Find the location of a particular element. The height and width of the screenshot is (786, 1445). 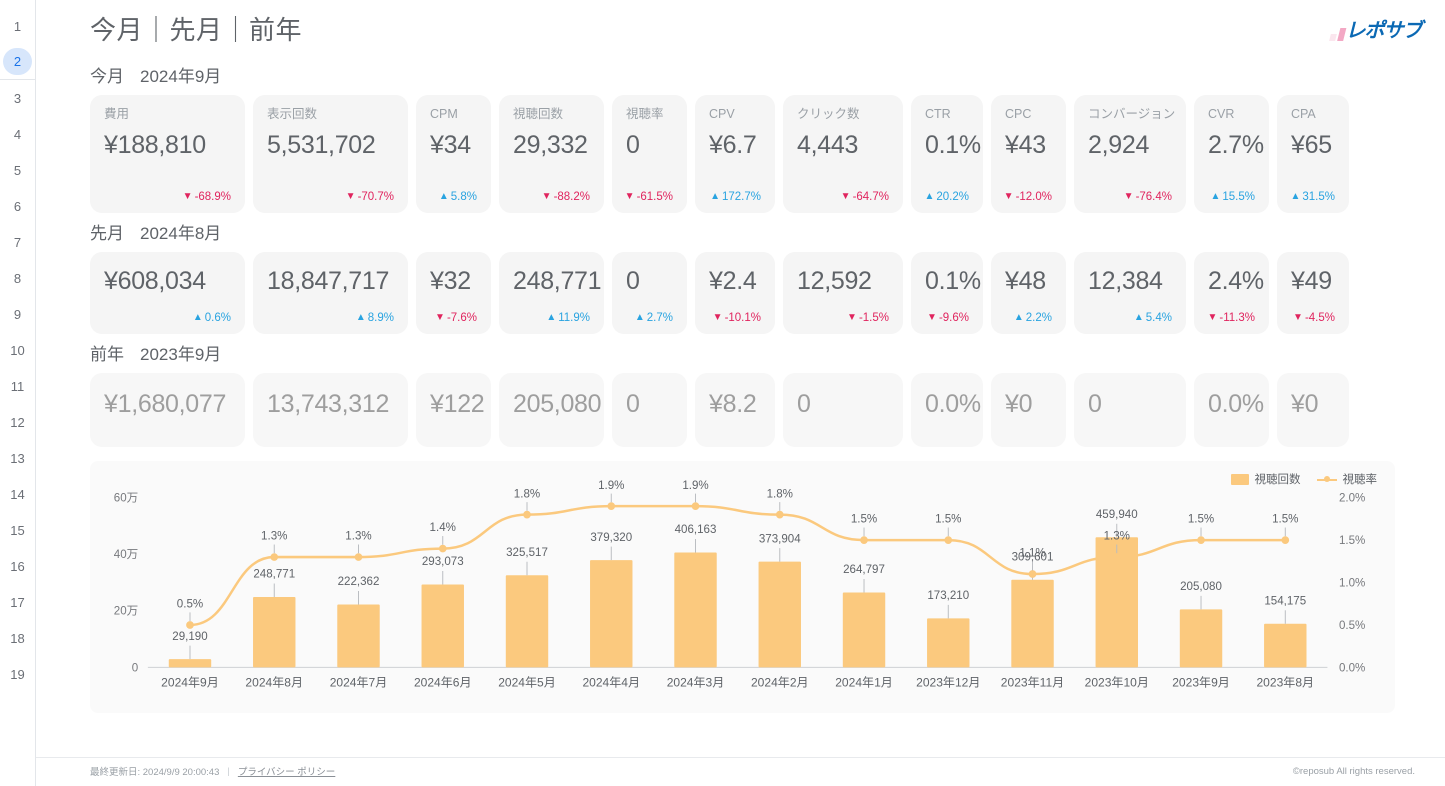

metric-card-表示回数: 13,743,312 is located at coordinates (330, 410).